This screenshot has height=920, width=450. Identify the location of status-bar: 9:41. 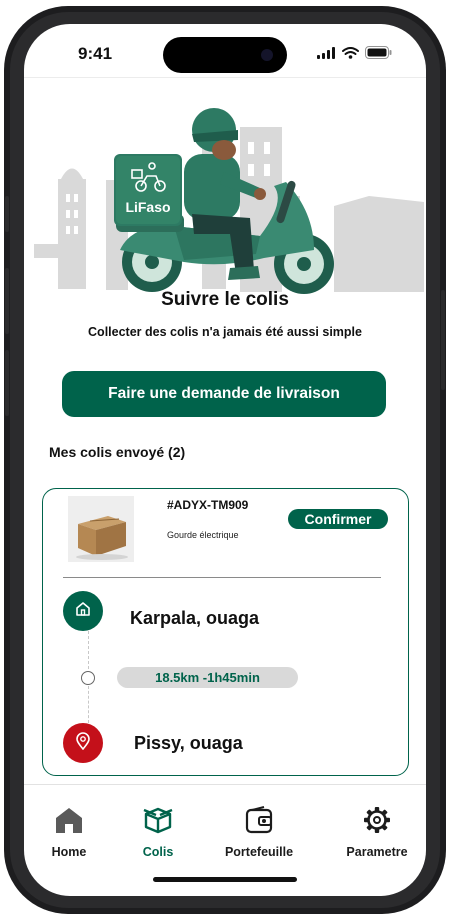
(225, 54).